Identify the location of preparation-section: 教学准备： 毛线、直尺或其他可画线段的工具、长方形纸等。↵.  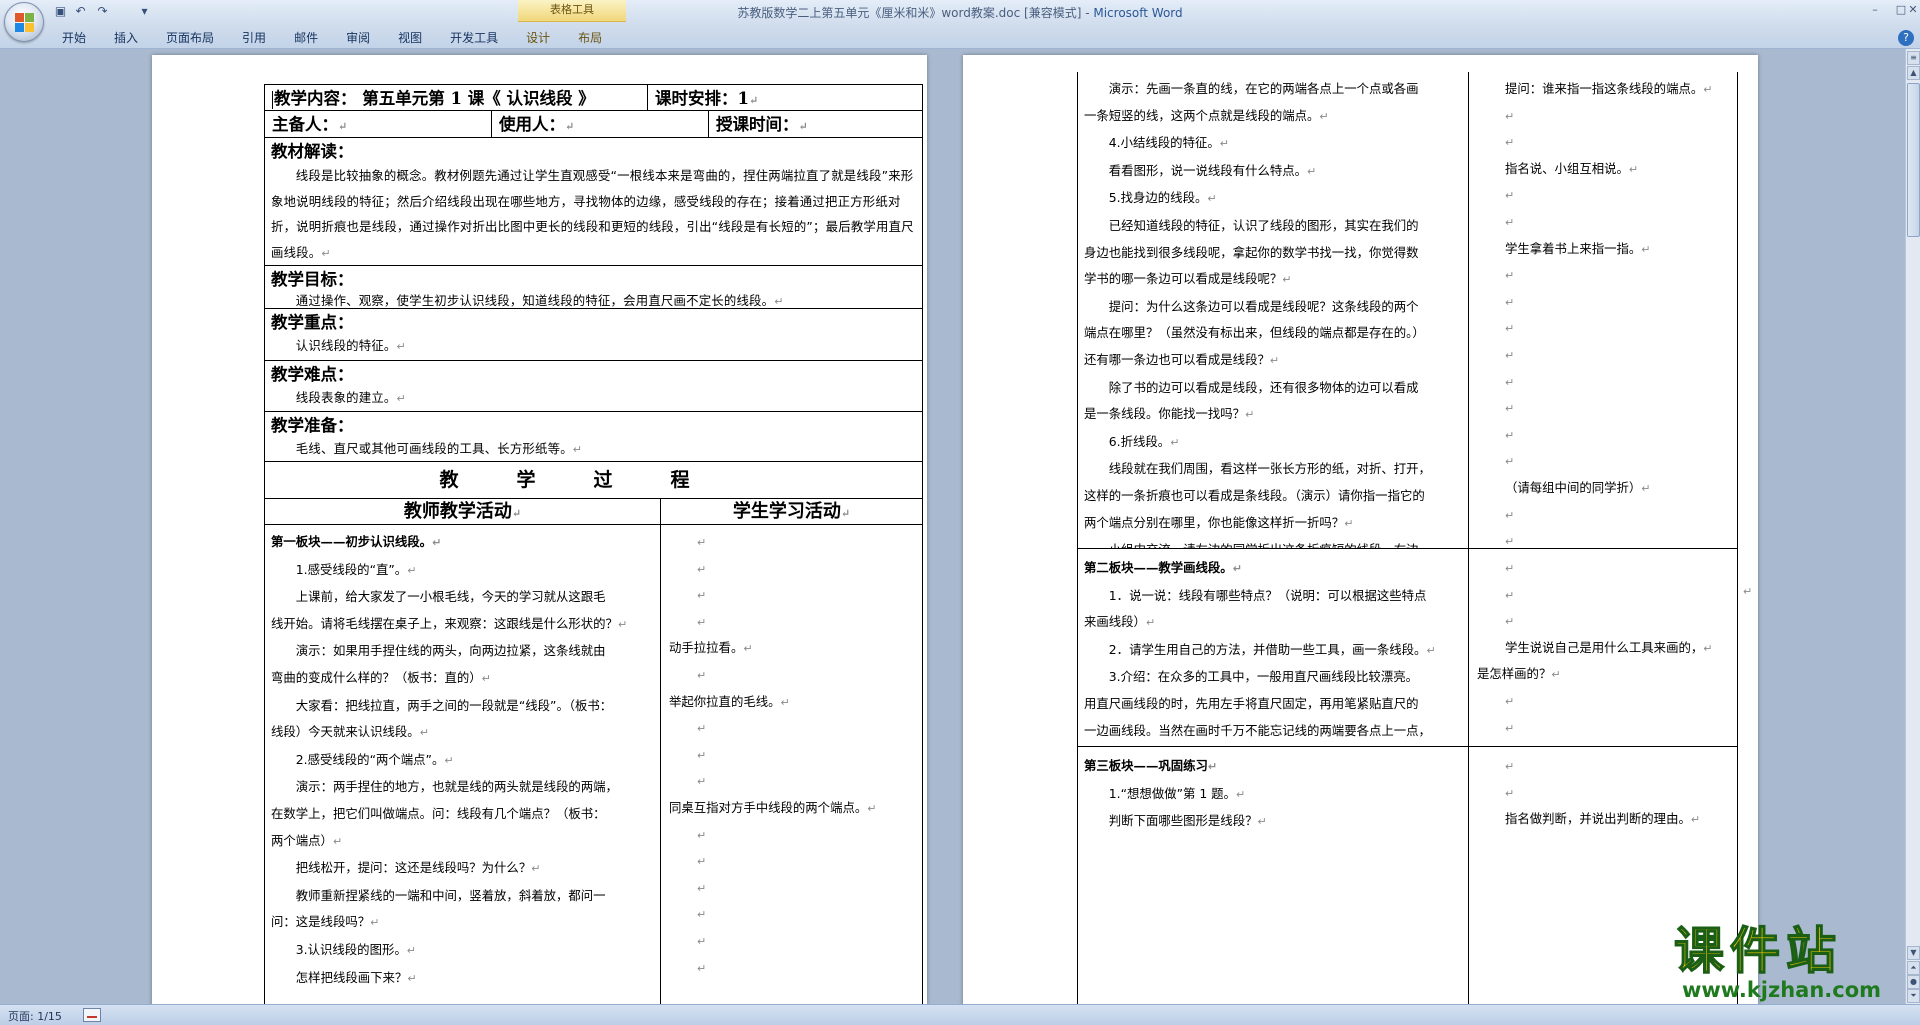
(593, 436).